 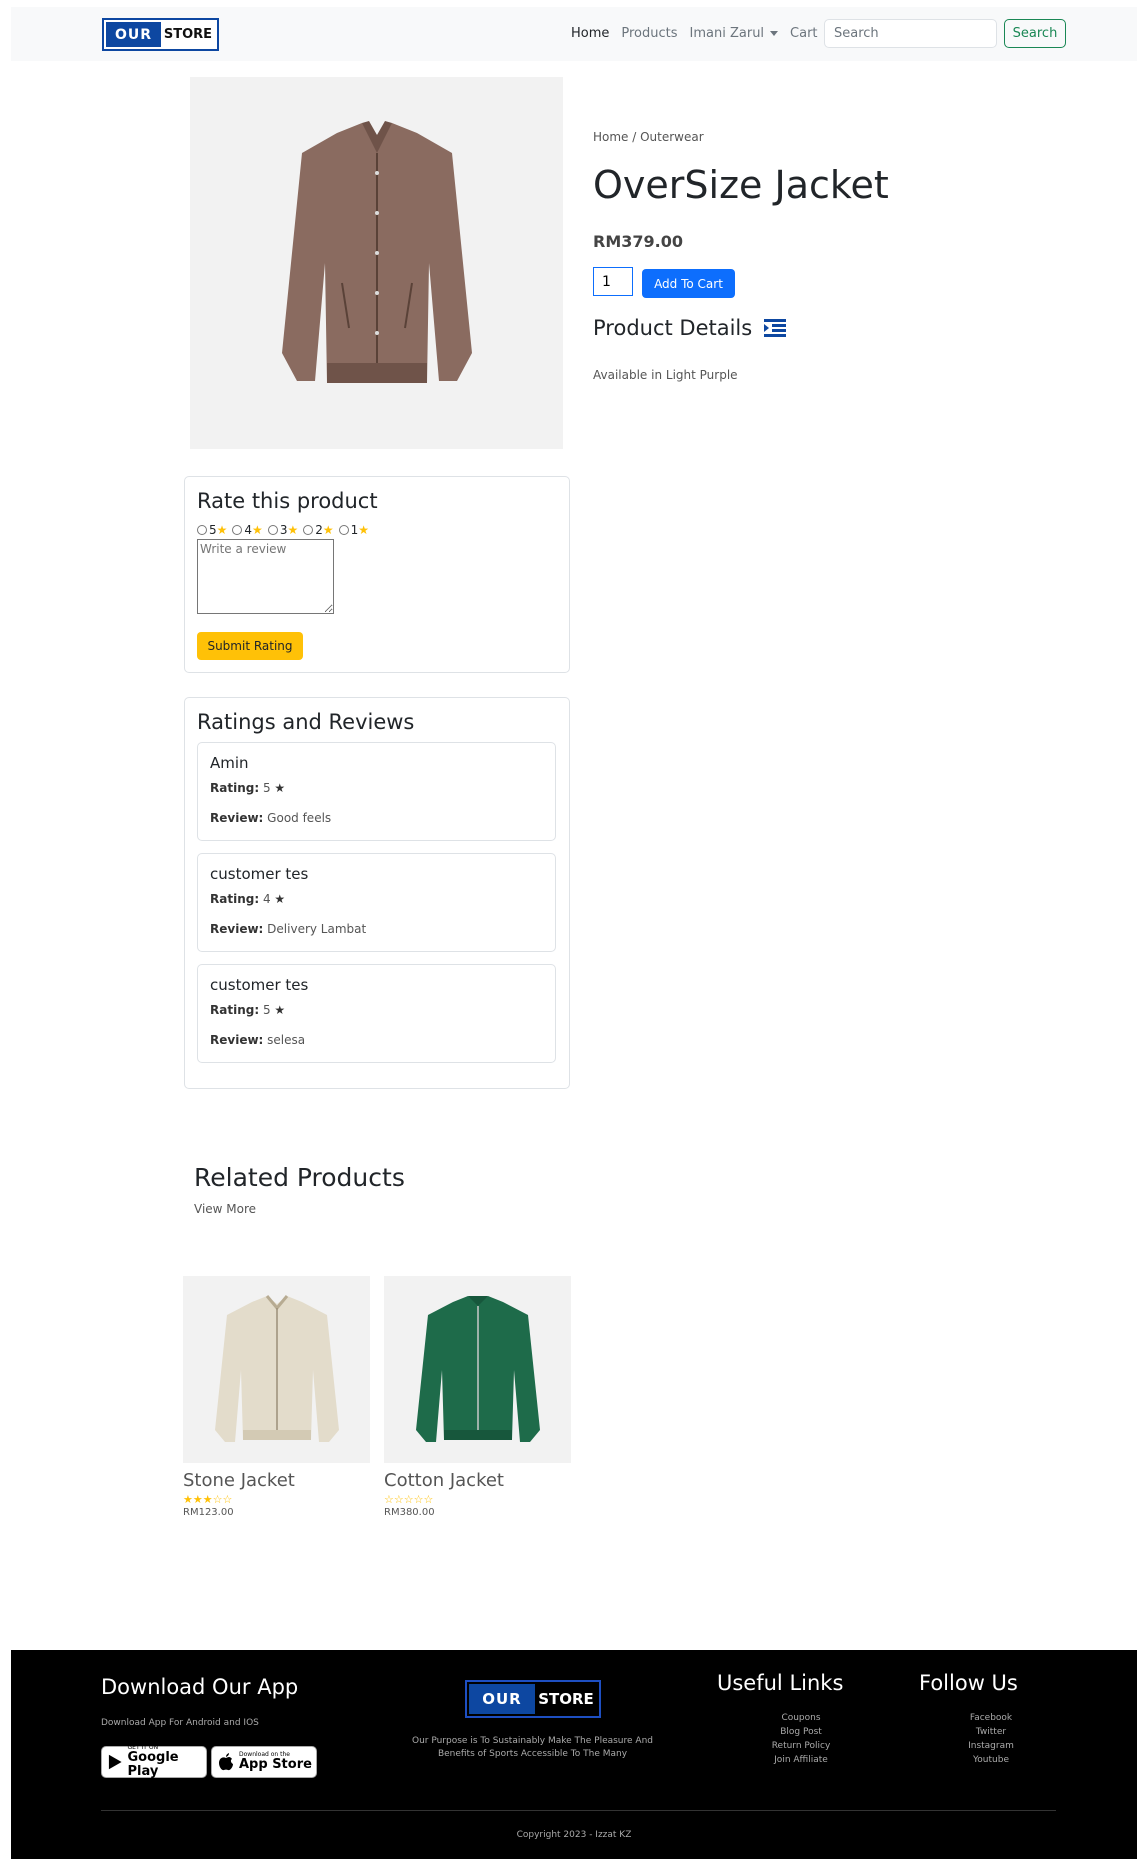 What do you see at coordinates (287, 501) in the screenshot?
I see `rate-title: Rate this product` at bounding box center [287, 501].